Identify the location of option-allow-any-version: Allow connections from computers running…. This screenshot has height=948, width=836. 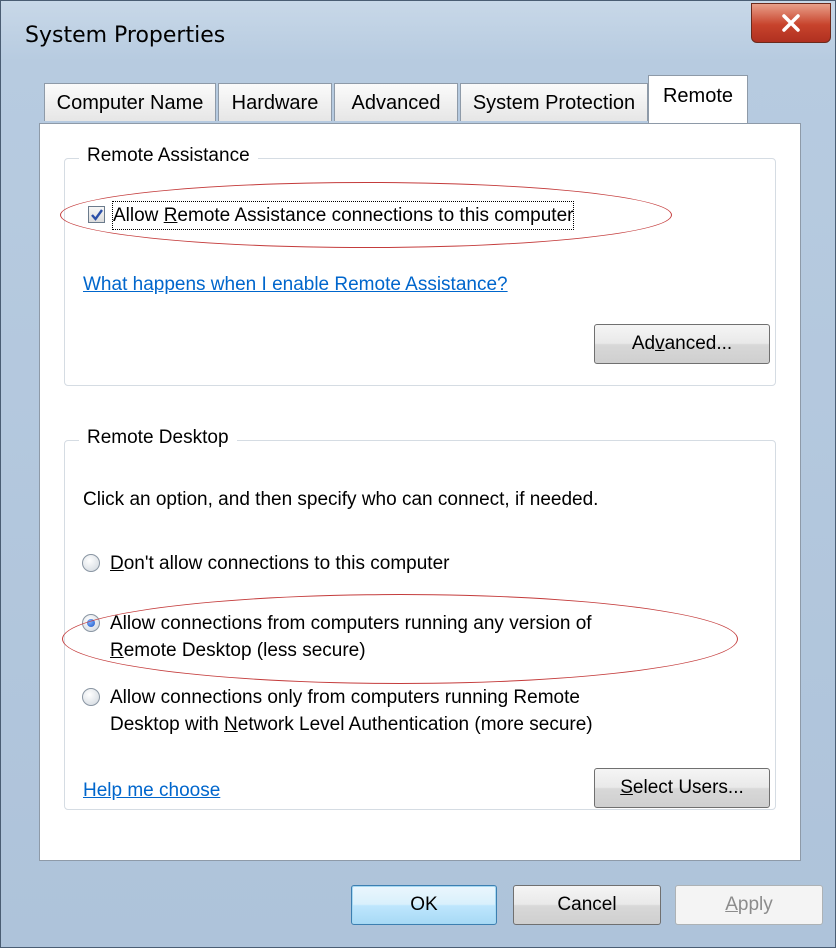
(337, 637).